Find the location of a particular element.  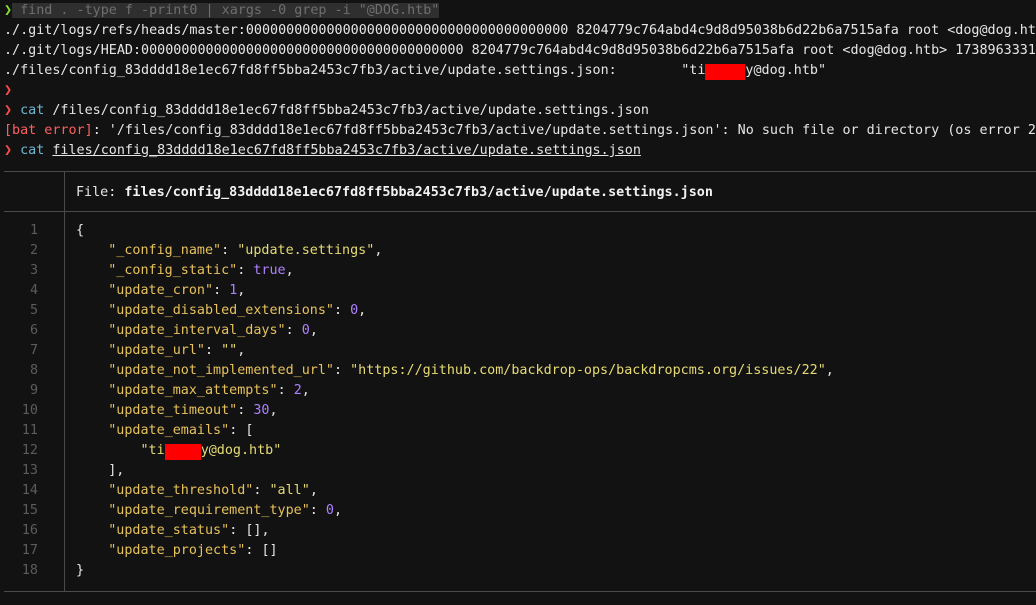

json-key: "update_url" is located at coordinates (156, 350).